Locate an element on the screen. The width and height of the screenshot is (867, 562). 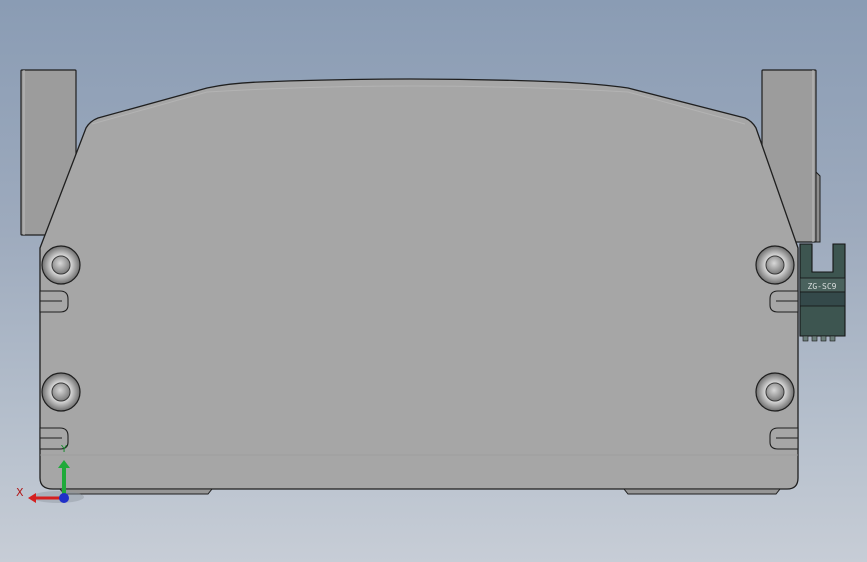
connector-pins is located at coordinates (819, 338).